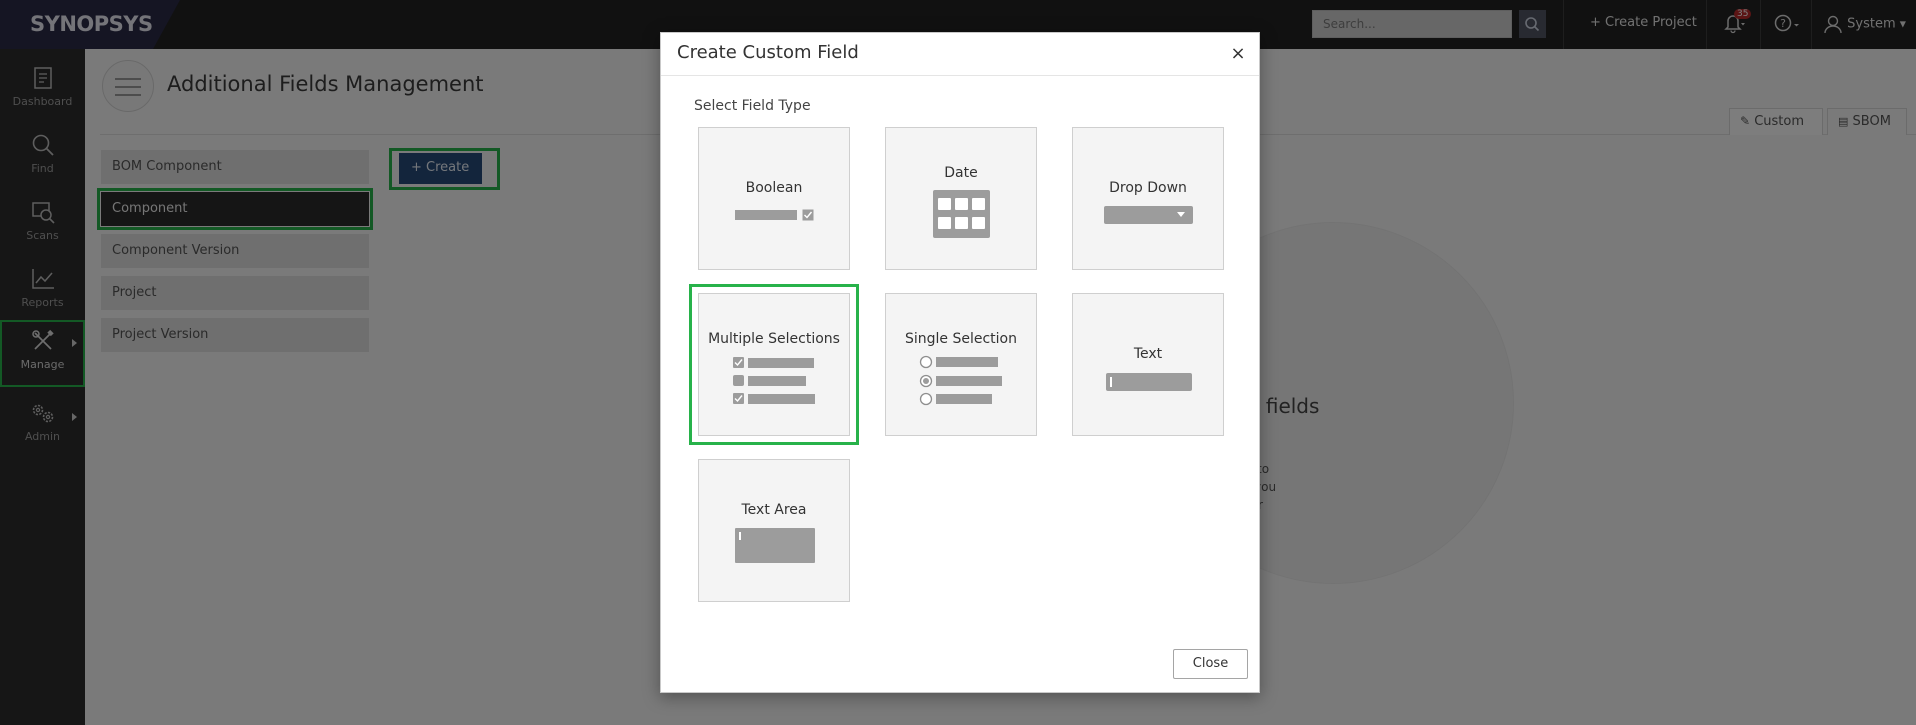 This screenshot has width=1916, height=725. I want to click on field-type-label: Text Area, so click(774, 510).